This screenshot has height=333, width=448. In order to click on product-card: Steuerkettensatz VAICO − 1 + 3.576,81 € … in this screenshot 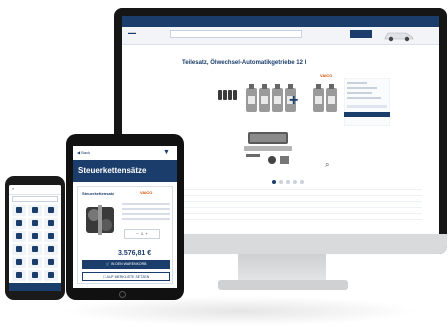, I will do `click(125, 235)`.